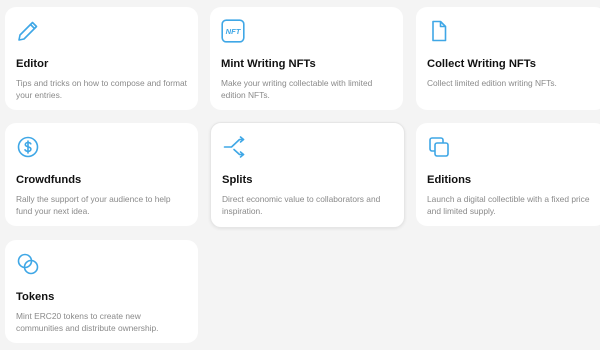  I want to click on card-title: Mint Writing NFTs, so click(268, 64).